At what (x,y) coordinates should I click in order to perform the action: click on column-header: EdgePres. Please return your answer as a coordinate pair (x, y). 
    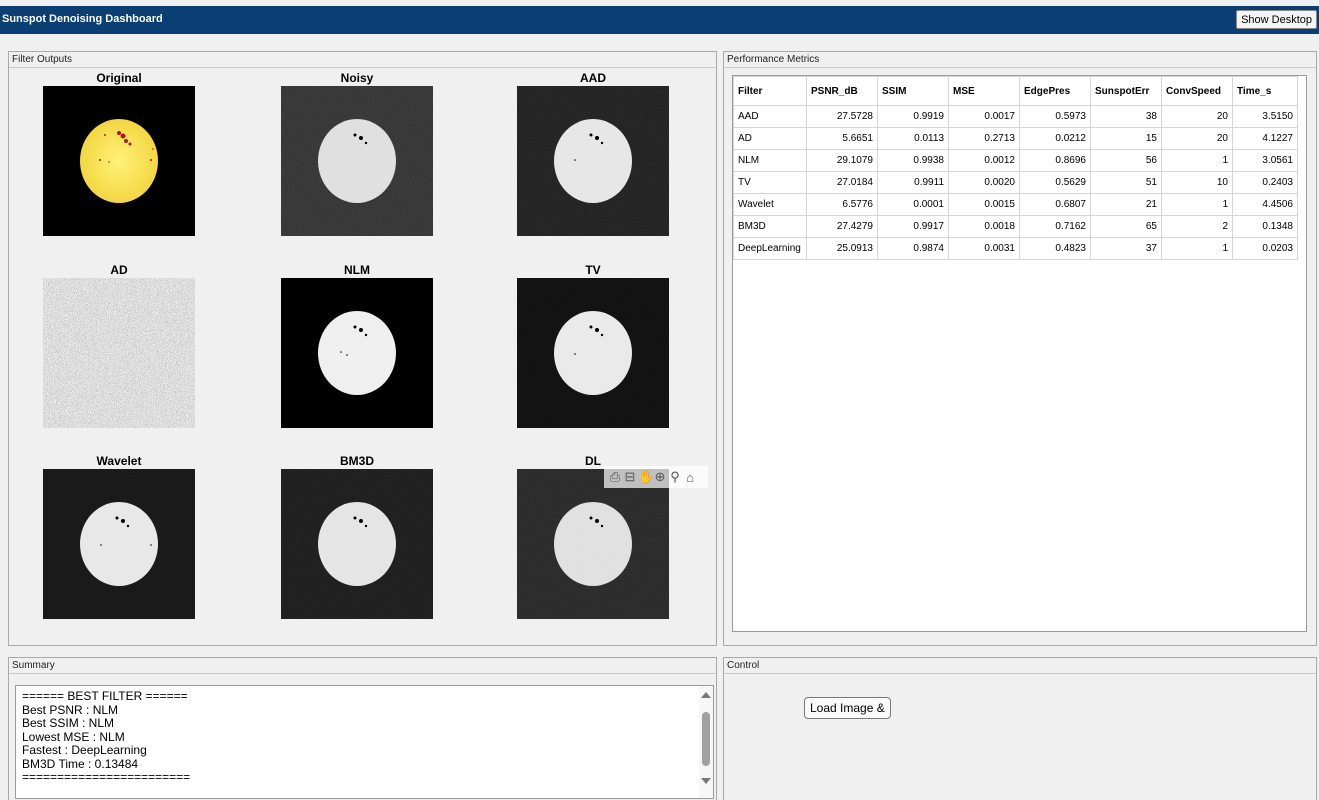
    Looking at the image, I should click on (1055, 91).